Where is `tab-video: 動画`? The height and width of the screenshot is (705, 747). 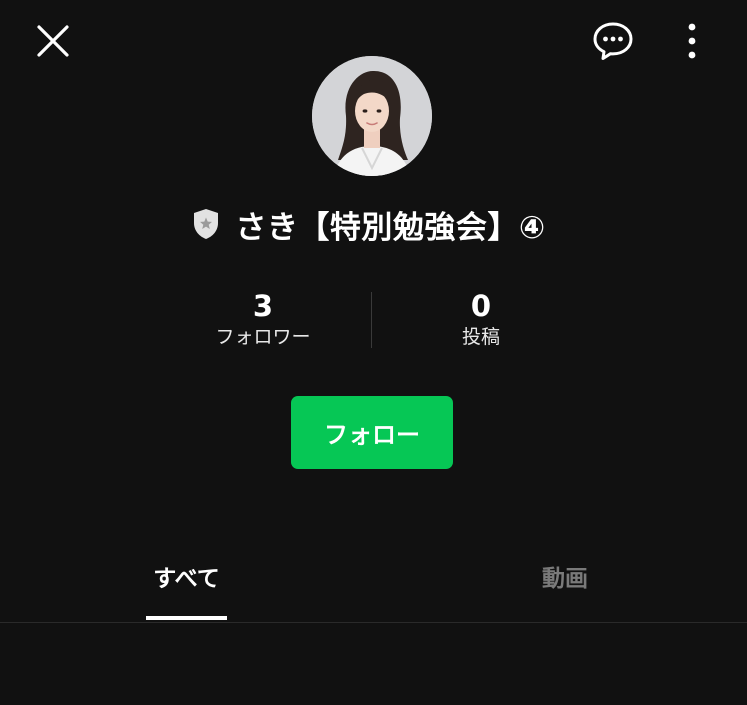
tab-video: 動画 is located at coordinates (565, 576).